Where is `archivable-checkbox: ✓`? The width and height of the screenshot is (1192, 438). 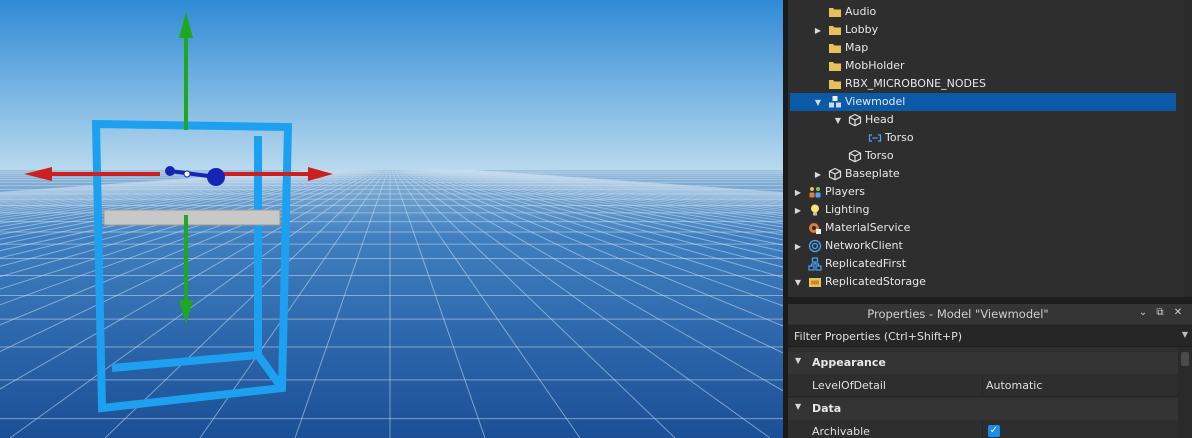
archivable-checkbox: ✓ is located at coordinates (994, 431).